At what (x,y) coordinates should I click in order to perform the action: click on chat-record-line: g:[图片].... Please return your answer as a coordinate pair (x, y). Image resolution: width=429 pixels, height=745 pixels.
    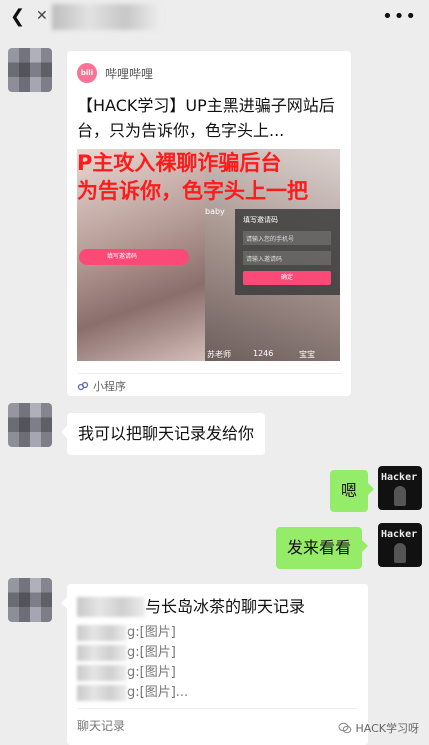
    Looking at the image, I should click on (132, 693).